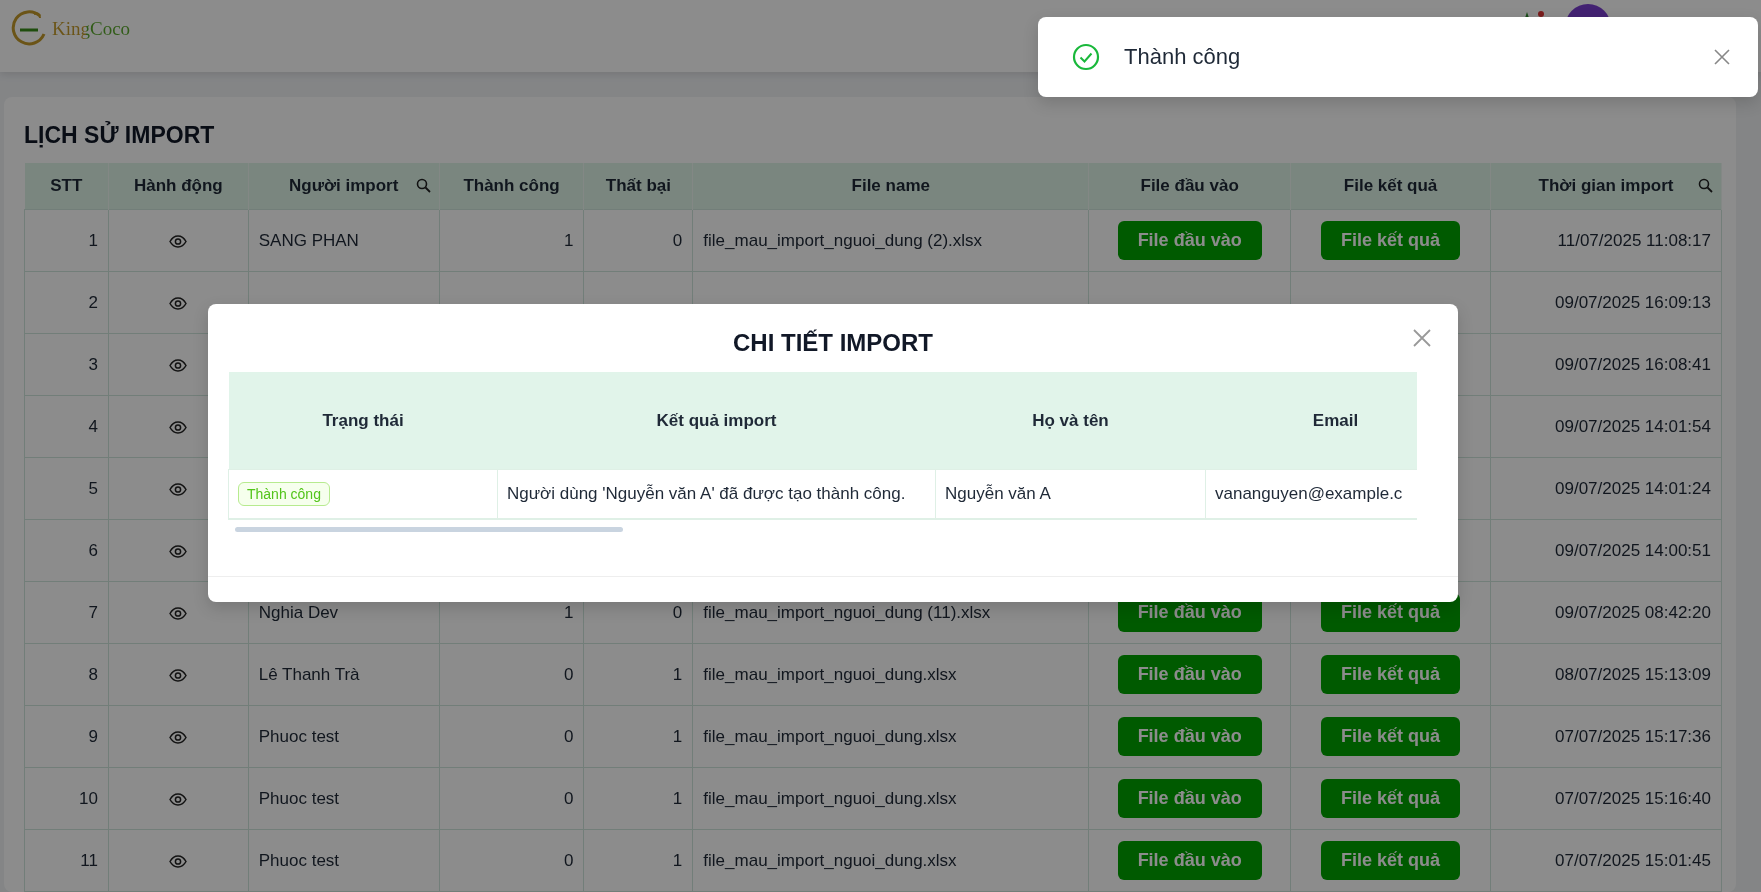 This screenshot has width=1761, height=892. Describe the element at coordinates (66, 240) in the screenshot. I see `row-number: 1` at that location.